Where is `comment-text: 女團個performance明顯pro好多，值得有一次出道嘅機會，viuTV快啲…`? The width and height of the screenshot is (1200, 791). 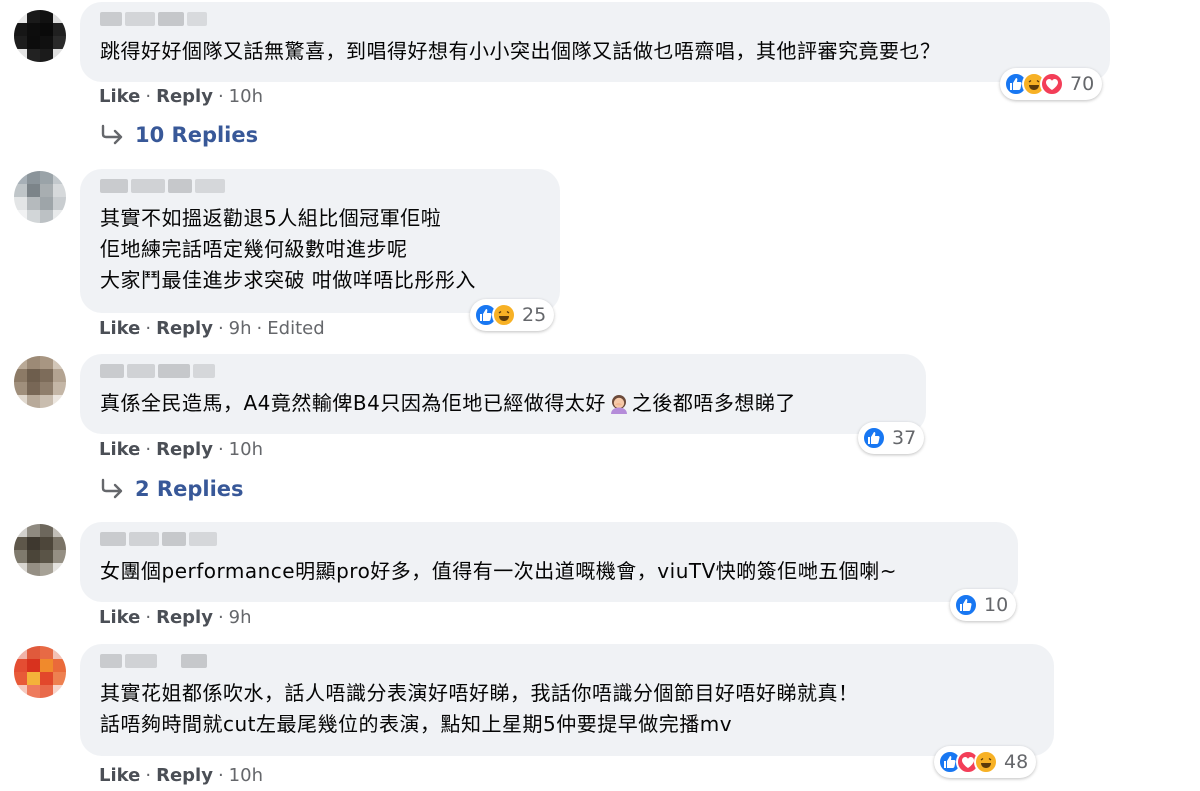
comment-text: 女團個performance明顯pro好多，值得有一次出道嘅機會，viuTV快啲… is located at coordinates (499, 571).